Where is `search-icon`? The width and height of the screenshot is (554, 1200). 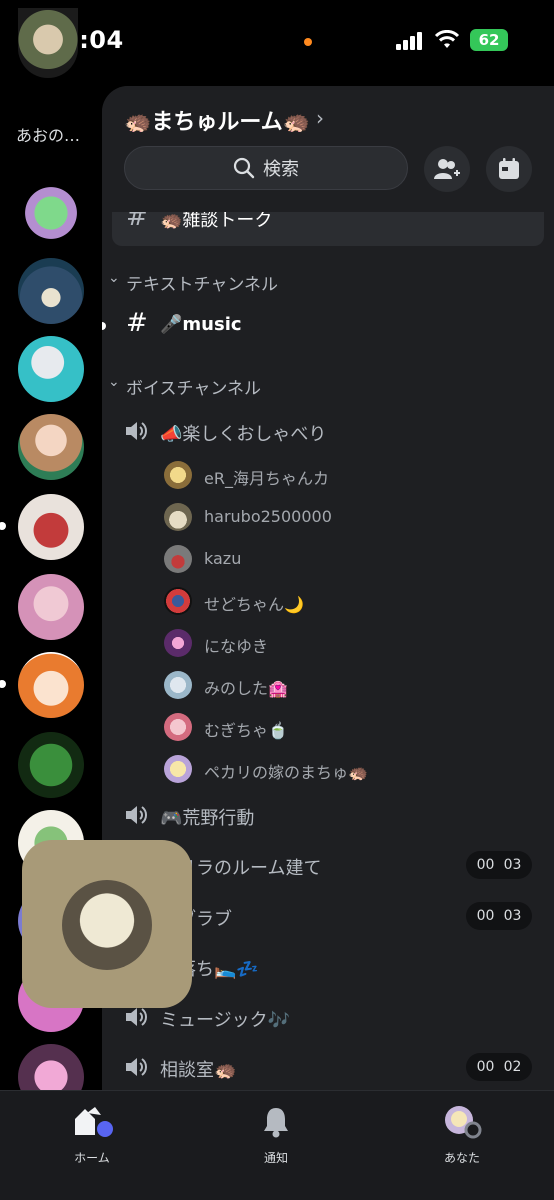 search-icon is located at coordinates (244, 168).